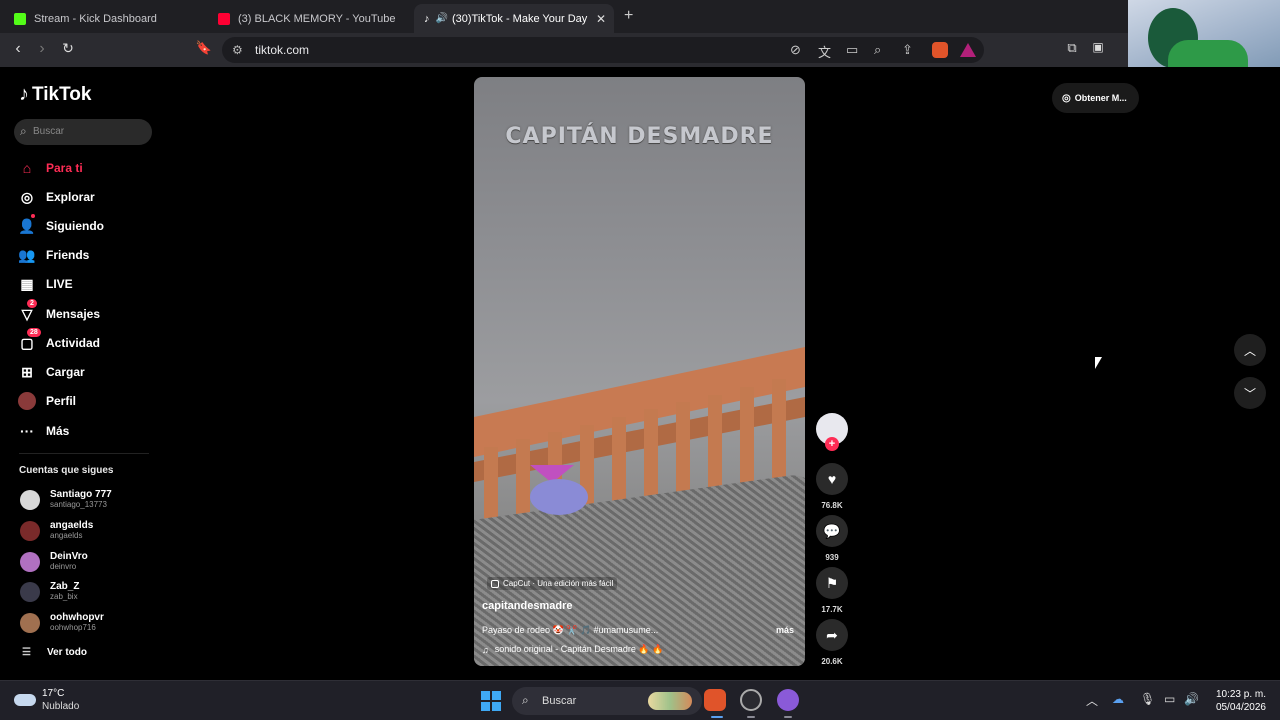 This screenshot has height=720, width=1280. I want to click on address-bar: ⚙ tiktok.com ⊘ 文 ▭ ⌕ ⇪, so click(603, 50).